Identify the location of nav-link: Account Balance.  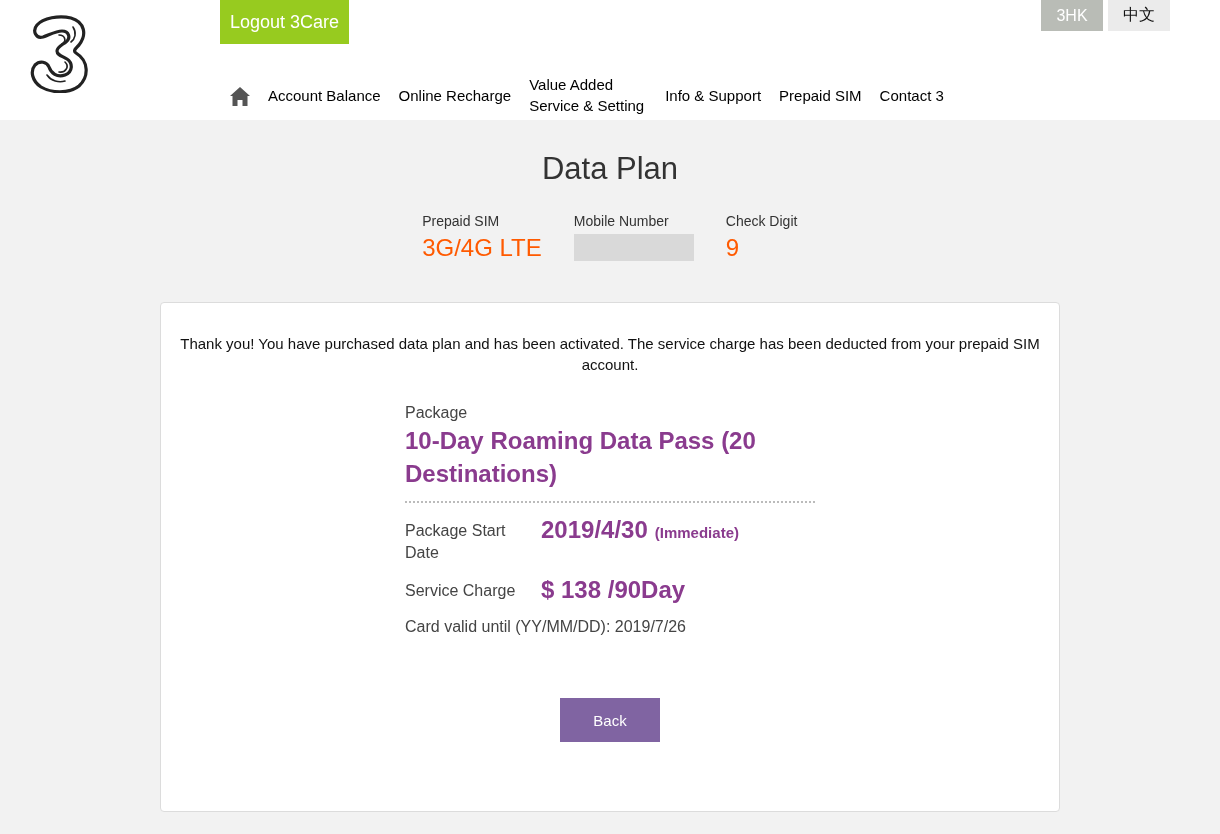
(324, 95).